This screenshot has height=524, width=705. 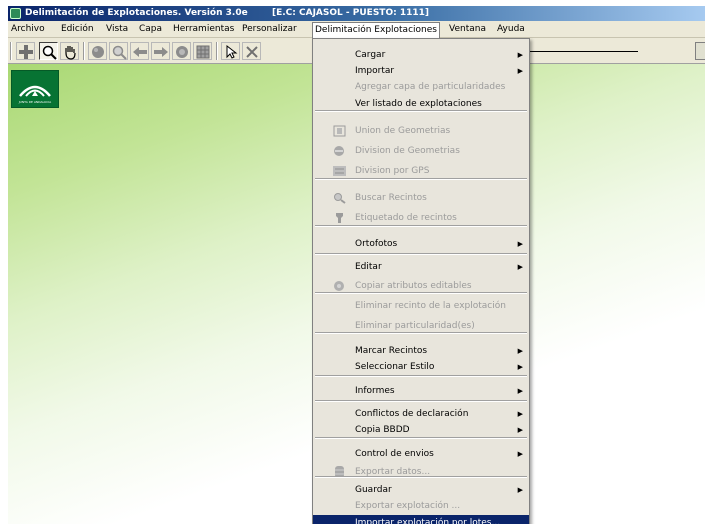 What do you see at coordinates (28, 29) in the screenshot?
I see `menu-archivo: Archivo` at bounding box center [28, 29].